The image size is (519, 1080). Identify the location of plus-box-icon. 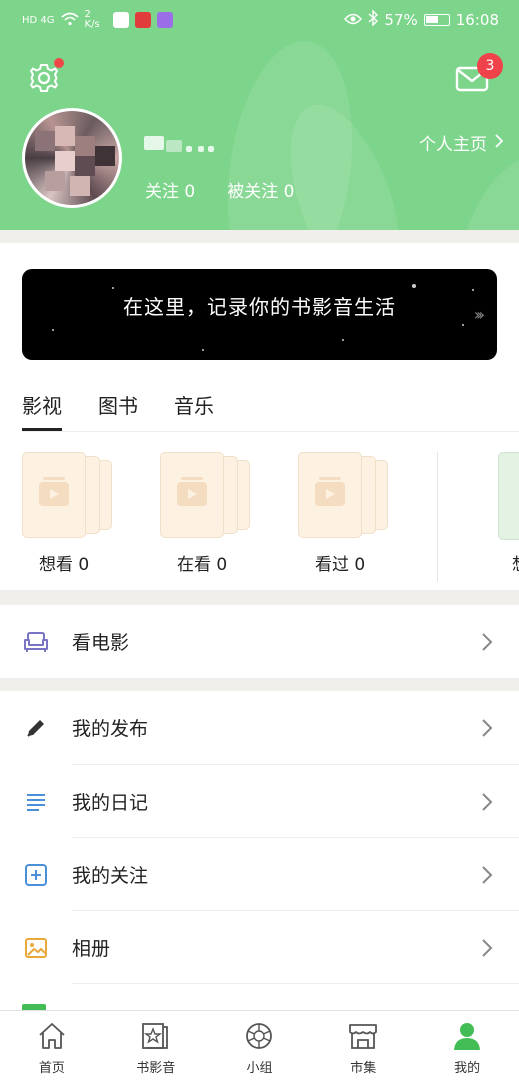
(36, 875).